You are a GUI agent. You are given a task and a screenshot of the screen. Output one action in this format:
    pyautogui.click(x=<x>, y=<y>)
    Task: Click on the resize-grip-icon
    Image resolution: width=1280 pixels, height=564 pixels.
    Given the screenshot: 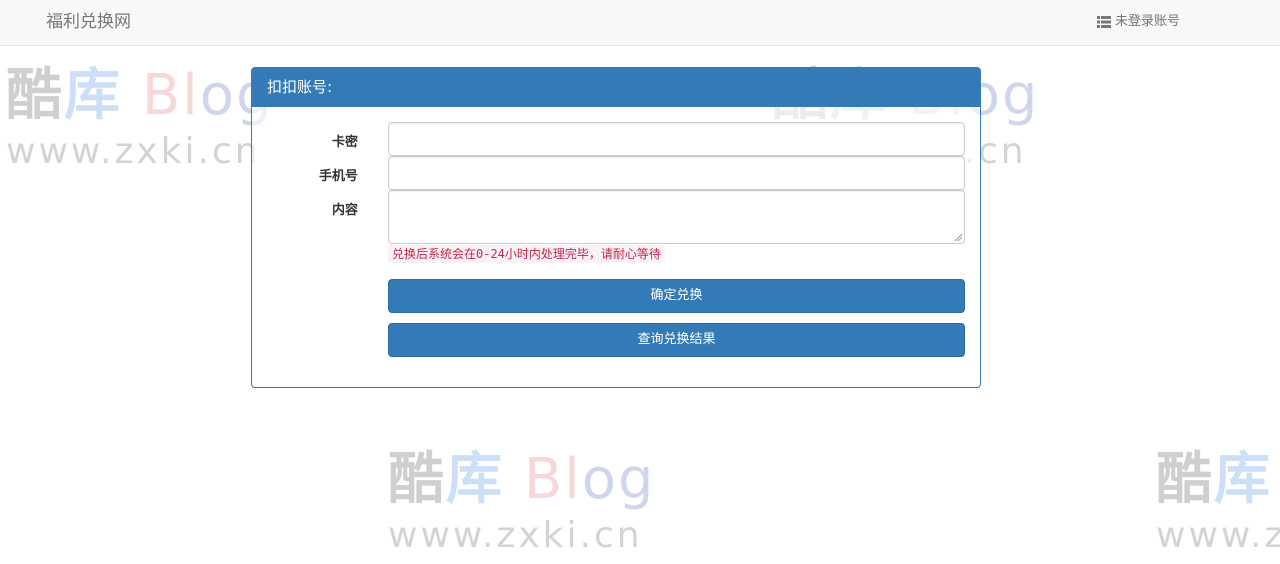 What is the action you would take?
    pyautogui.click(x=958, y=237)
    